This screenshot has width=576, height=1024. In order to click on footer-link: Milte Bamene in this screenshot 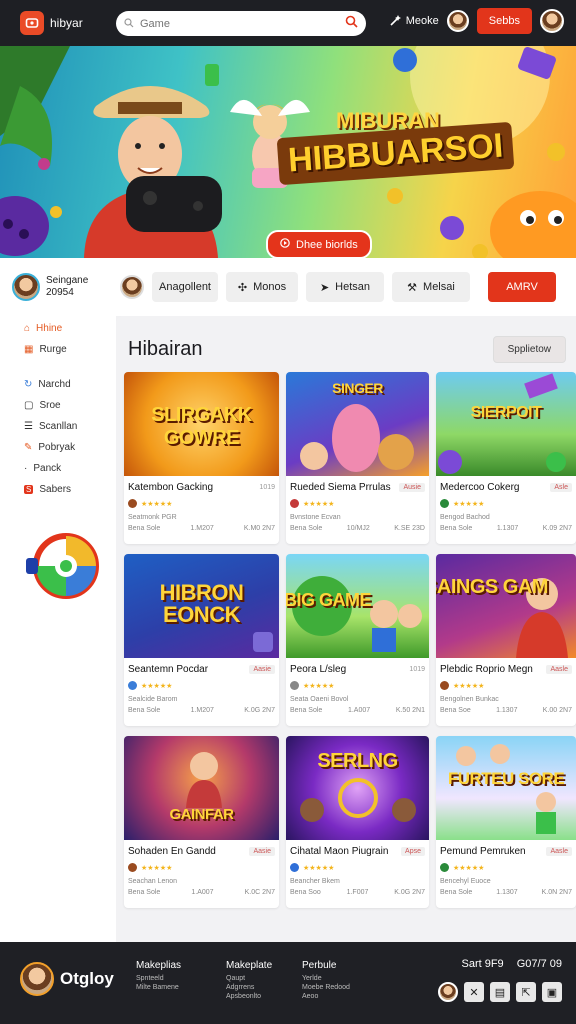, I will do `click(158, 987)`.